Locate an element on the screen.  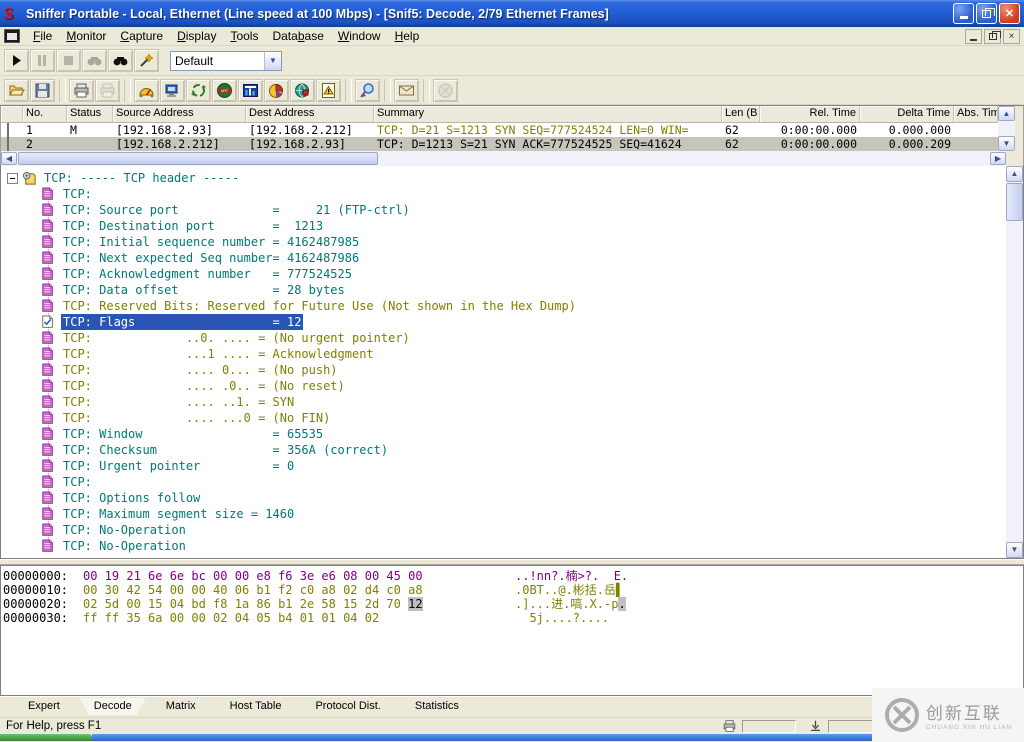
decode-line: TCP: Maximum segment size = 1460 is located at coordinates (503, 514).